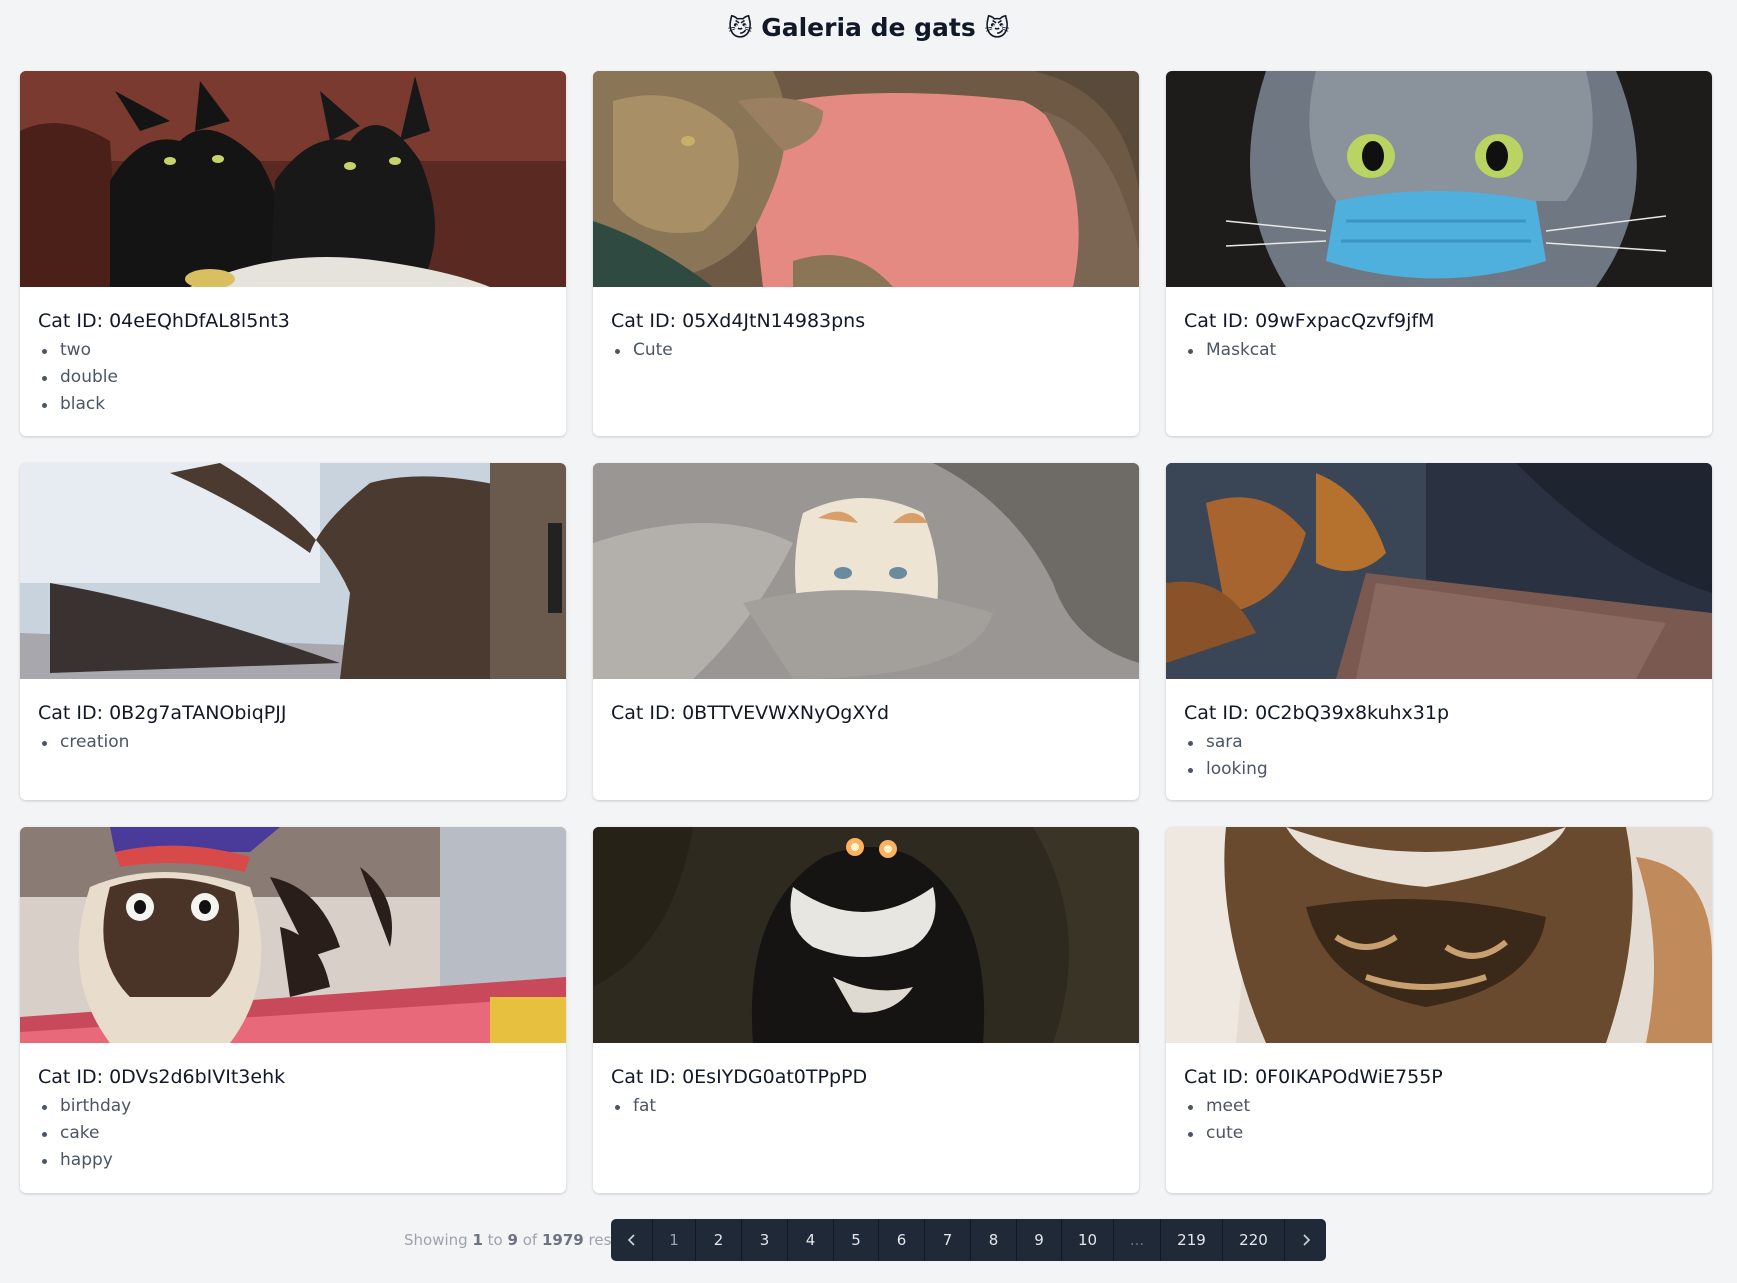 The image size is (1737, 1283). I want to click on tag-list: sara looking, so click(1439, 756).